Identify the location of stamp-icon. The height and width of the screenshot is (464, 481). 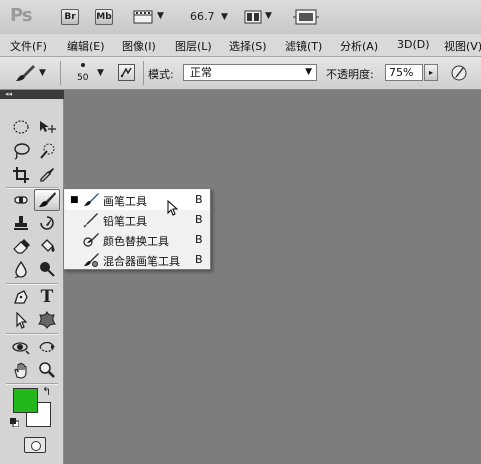
(21, 223).